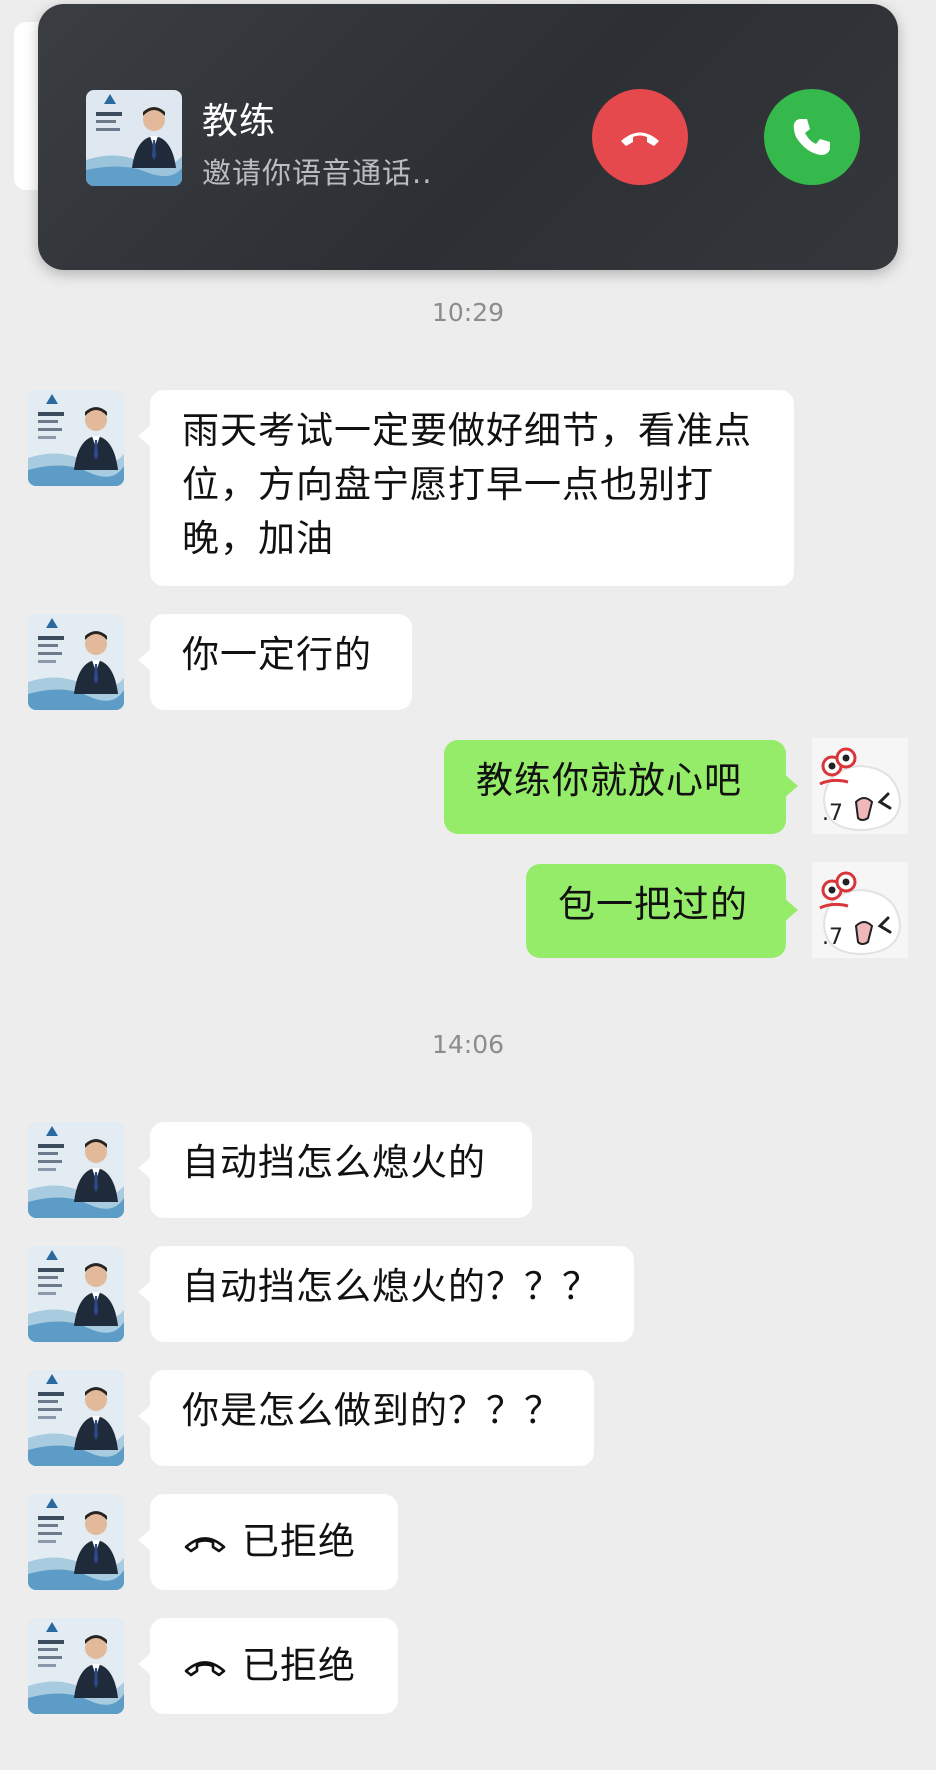 Image resolution: width=936 pixels, height=1770 pixels. I want to click on message-bubble: 你是怎么做到的？？？, so click(366, 1418).